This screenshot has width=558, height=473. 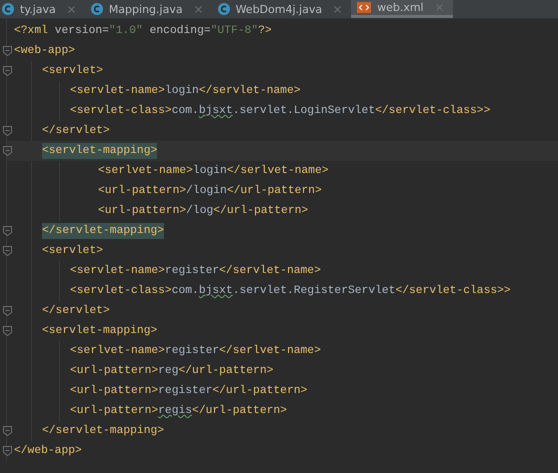 I want to click on code-line: <url-pattern>regis</url-pattern>, so click(x=178, y=411).